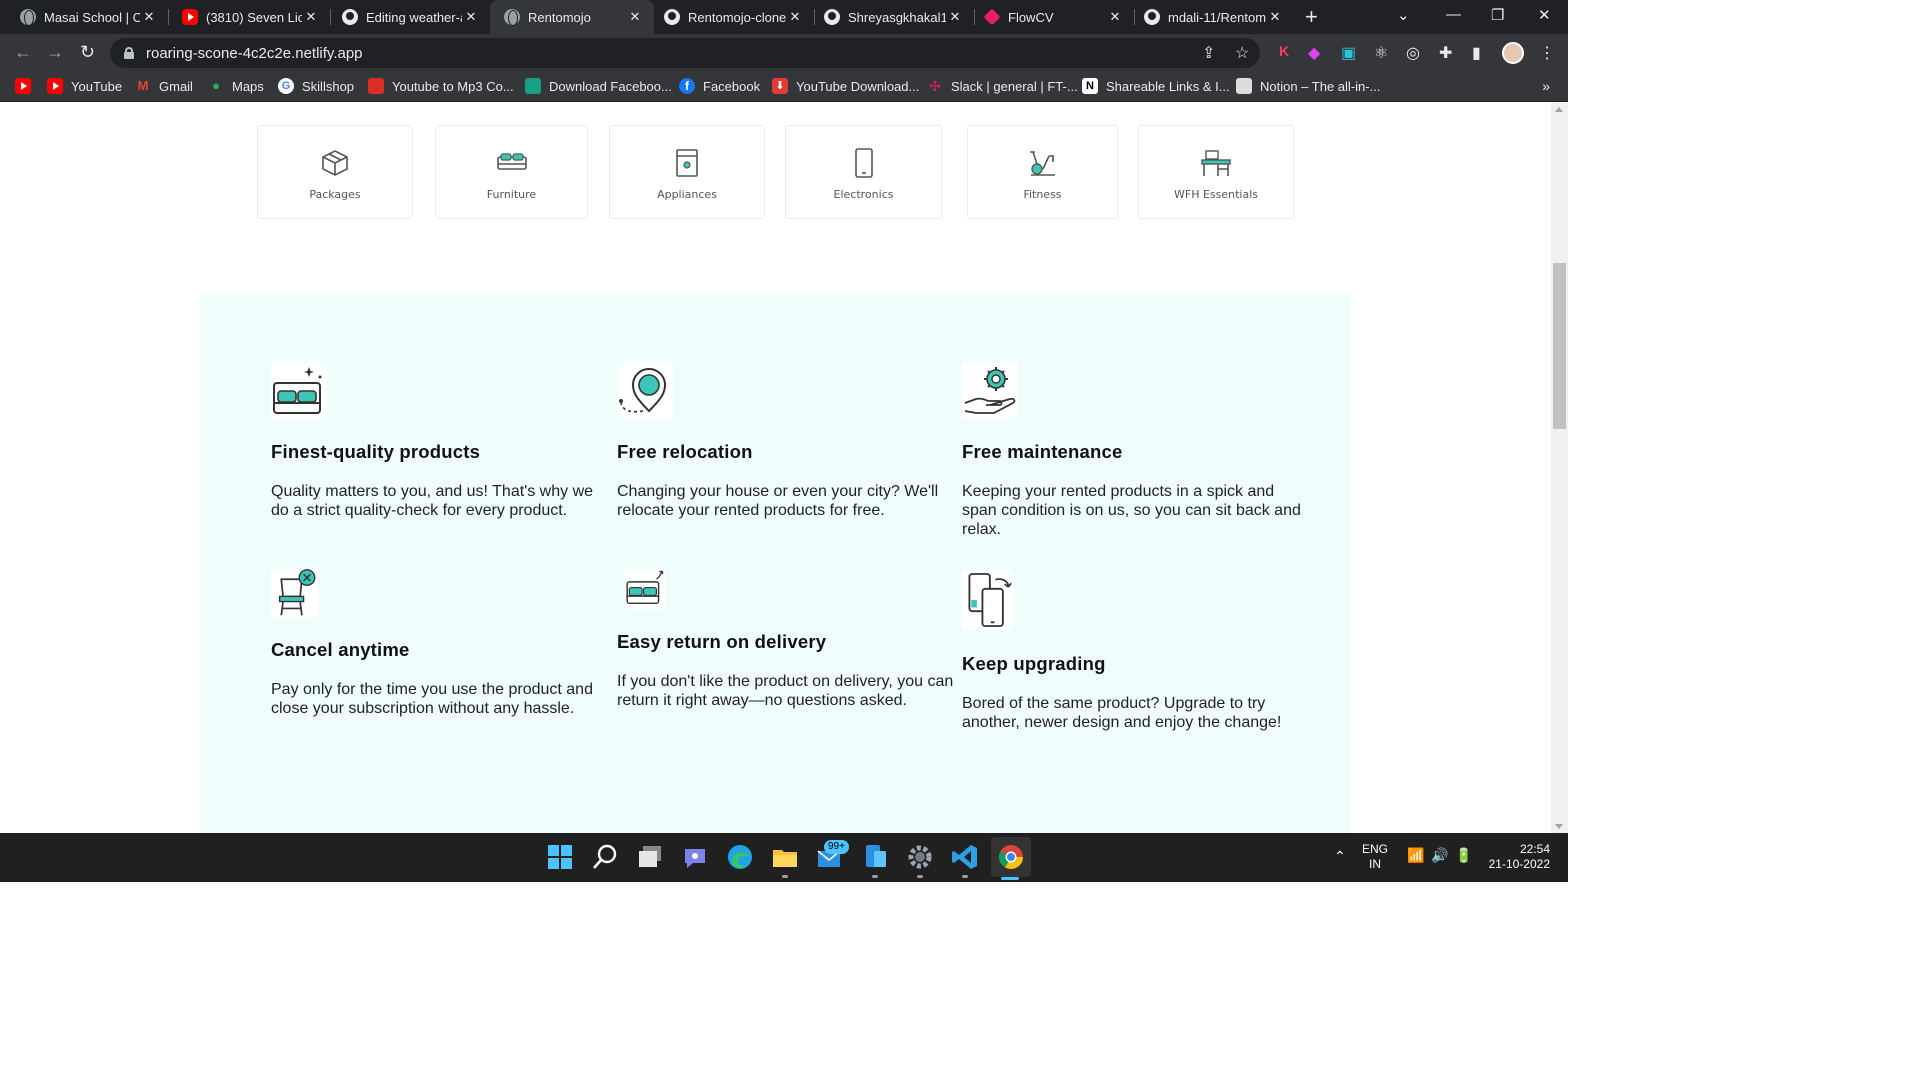 The image size is (1920, 1080). What do you see at coordinates (785, 857) in the screenshot?
I see `file-explorer-icon` at bounding box center [785, 857].